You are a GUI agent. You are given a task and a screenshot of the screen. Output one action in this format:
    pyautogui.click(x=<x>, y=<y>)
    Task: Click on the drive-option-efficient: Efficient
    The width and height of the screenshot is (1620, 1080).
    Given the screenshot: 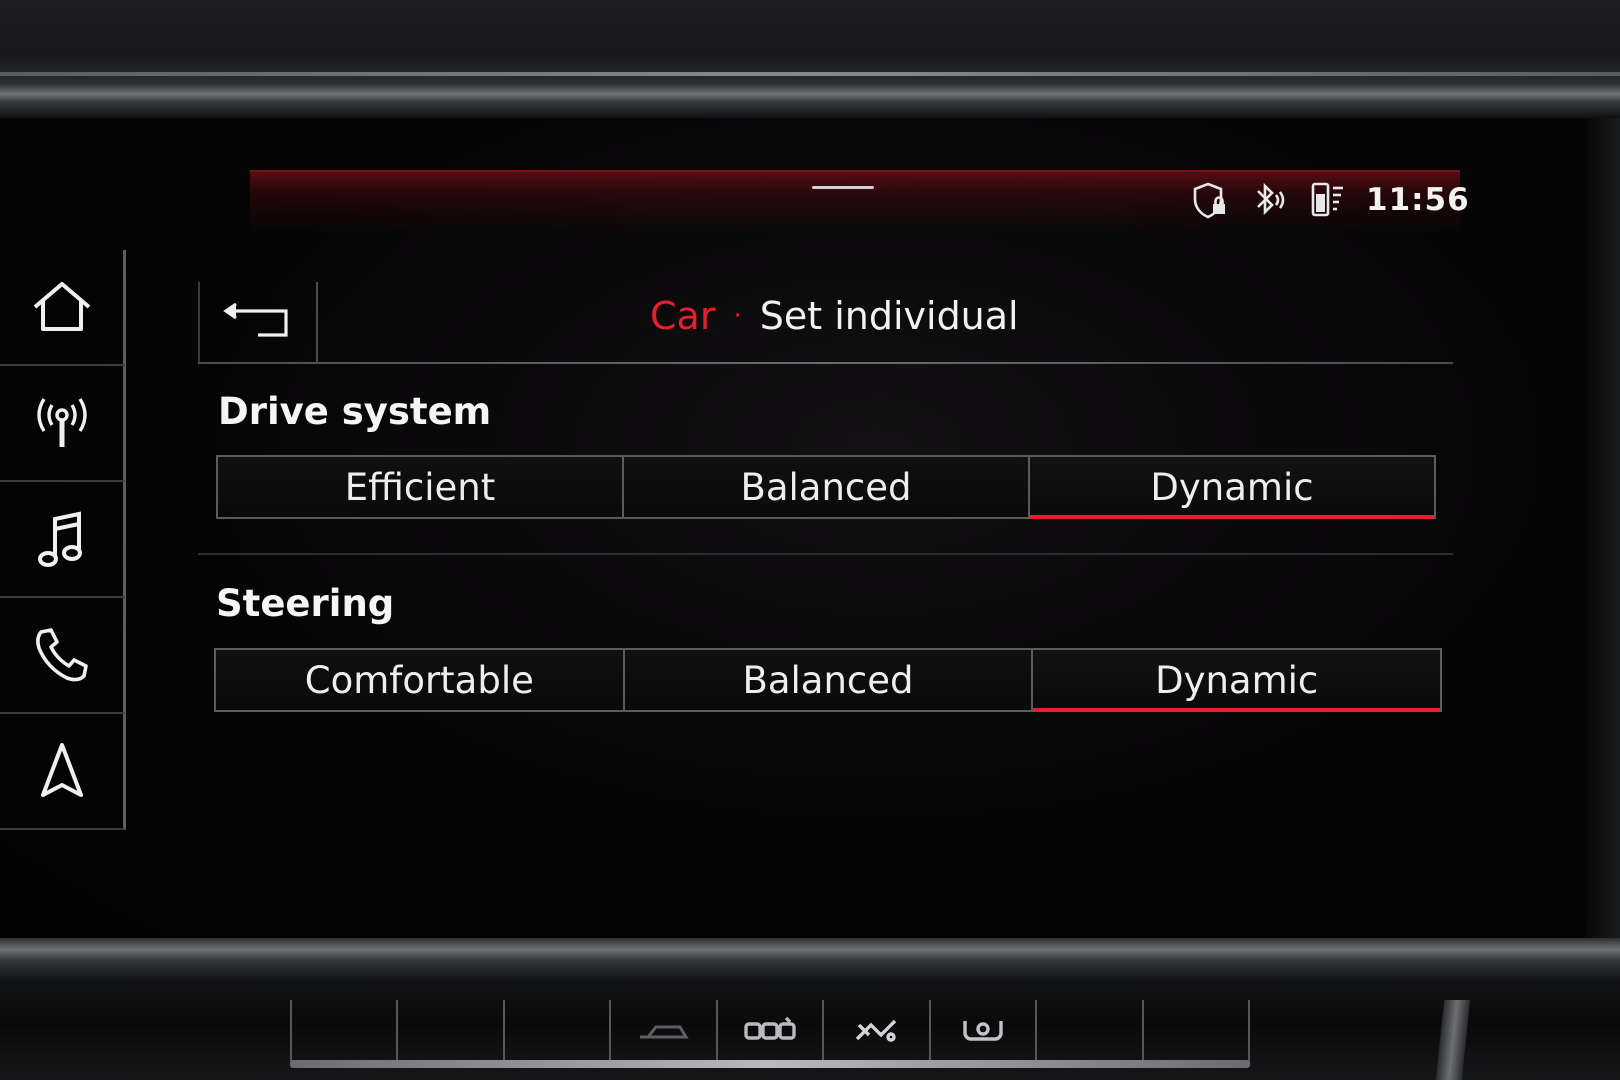 What is the action you would take?
    pyautogui.click(x=421, y=487)
    